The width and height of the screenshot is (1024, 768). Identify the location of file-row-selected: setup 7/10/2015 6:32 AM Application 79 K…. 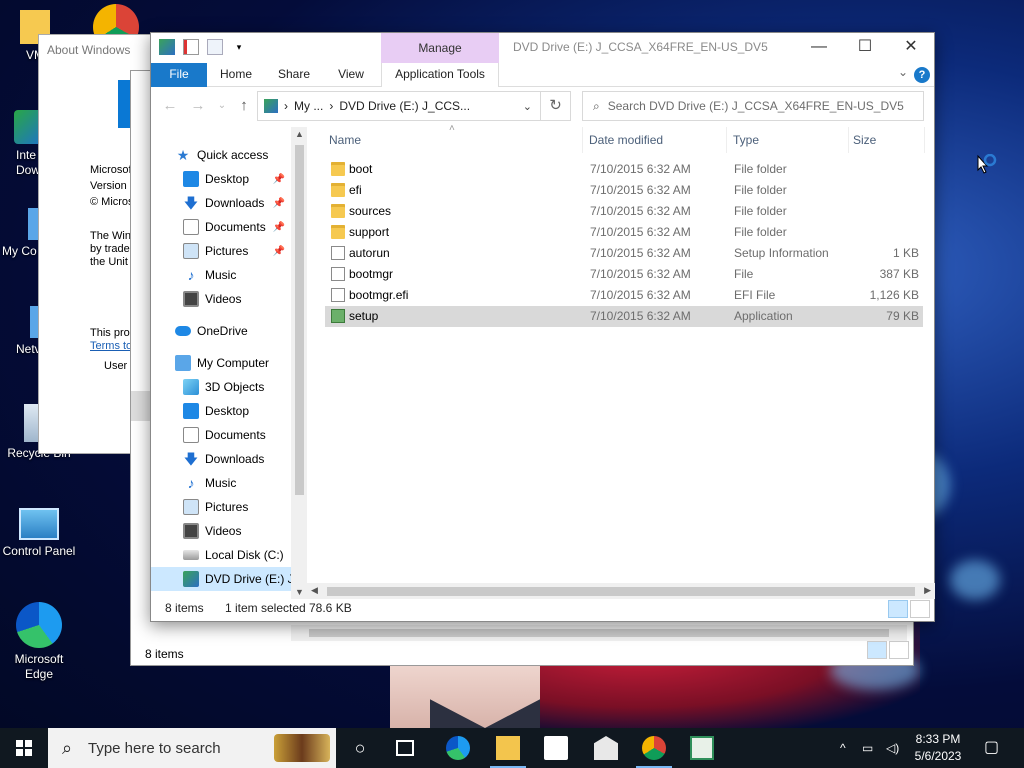
(624, 316).